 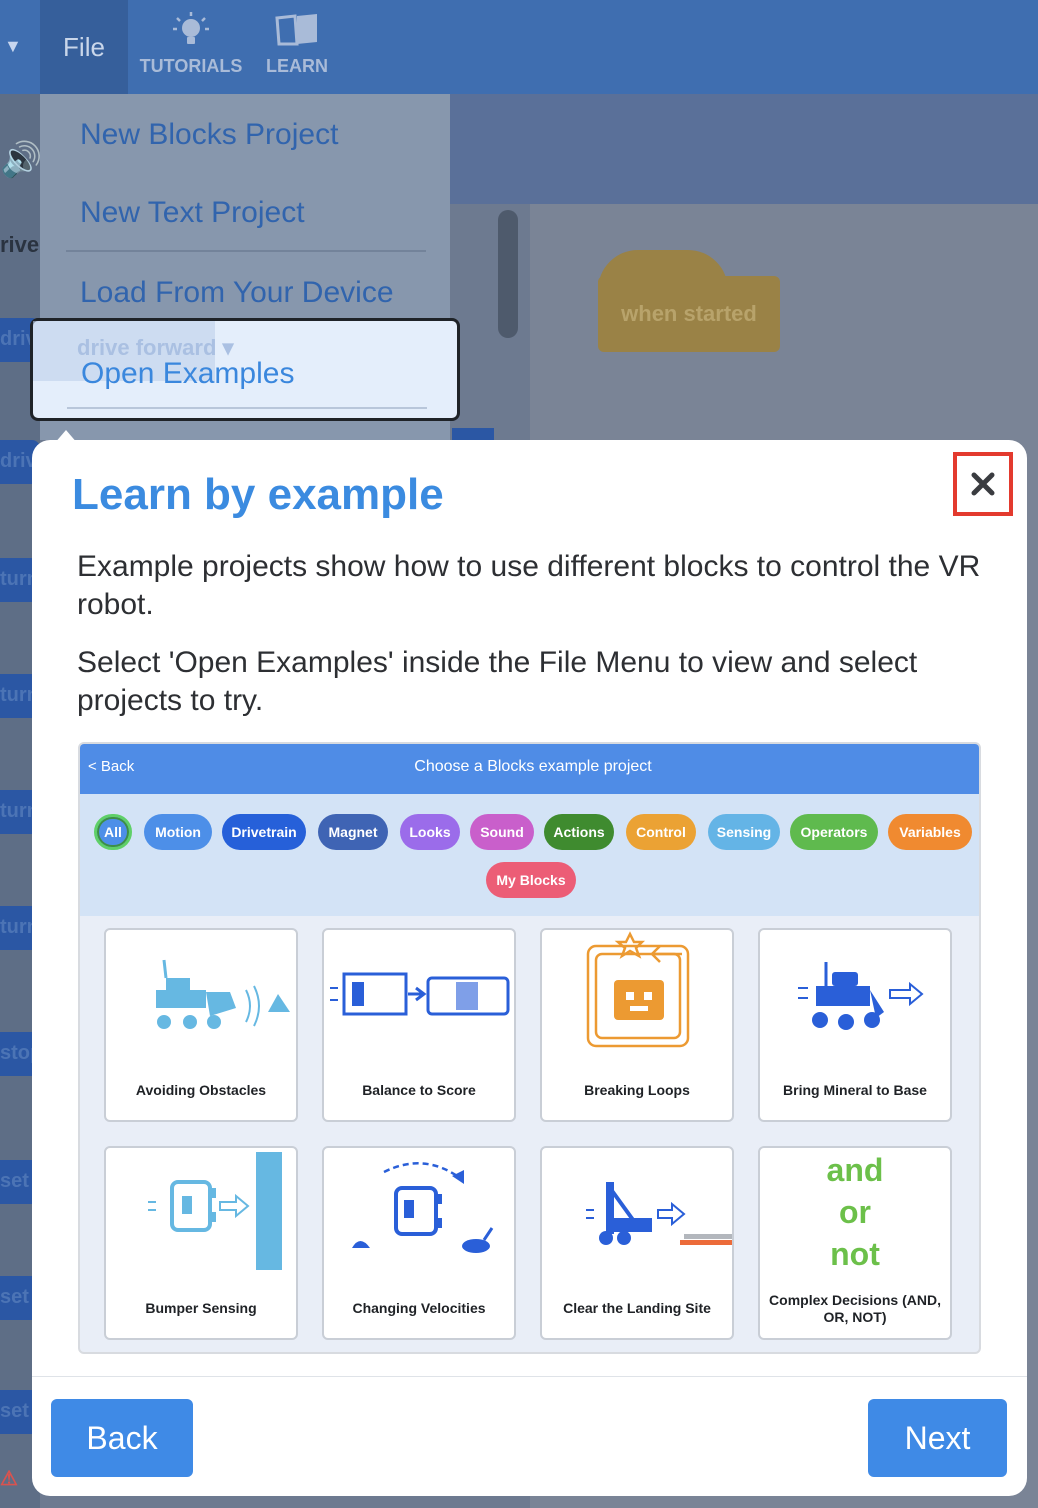 I want to click on filter-chip-operators: Operators, so click(x=834, y=832).